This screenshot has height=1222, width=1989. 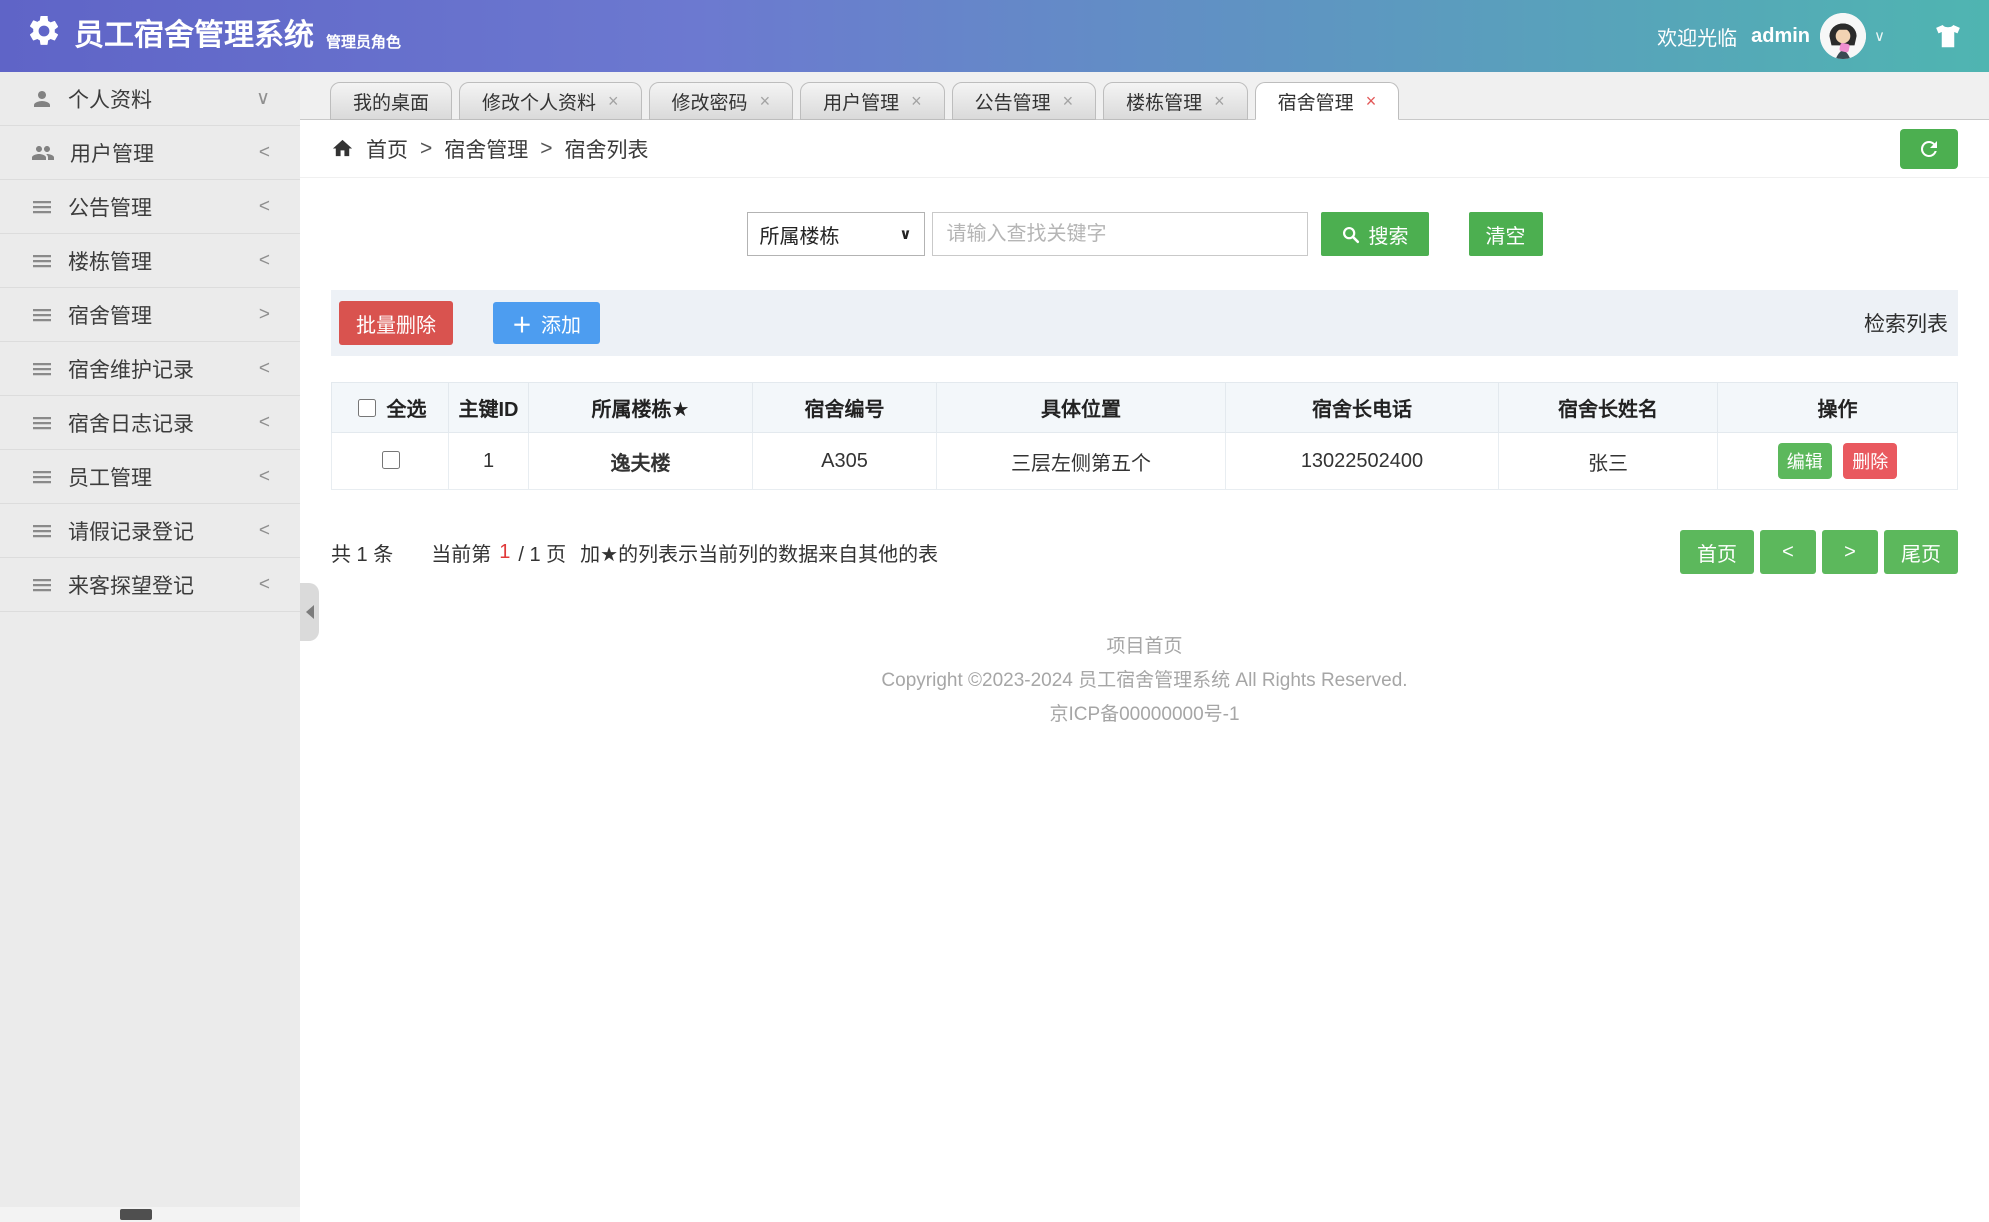 I want to click on add-button-label: 添加, so click(x=561, y=325).